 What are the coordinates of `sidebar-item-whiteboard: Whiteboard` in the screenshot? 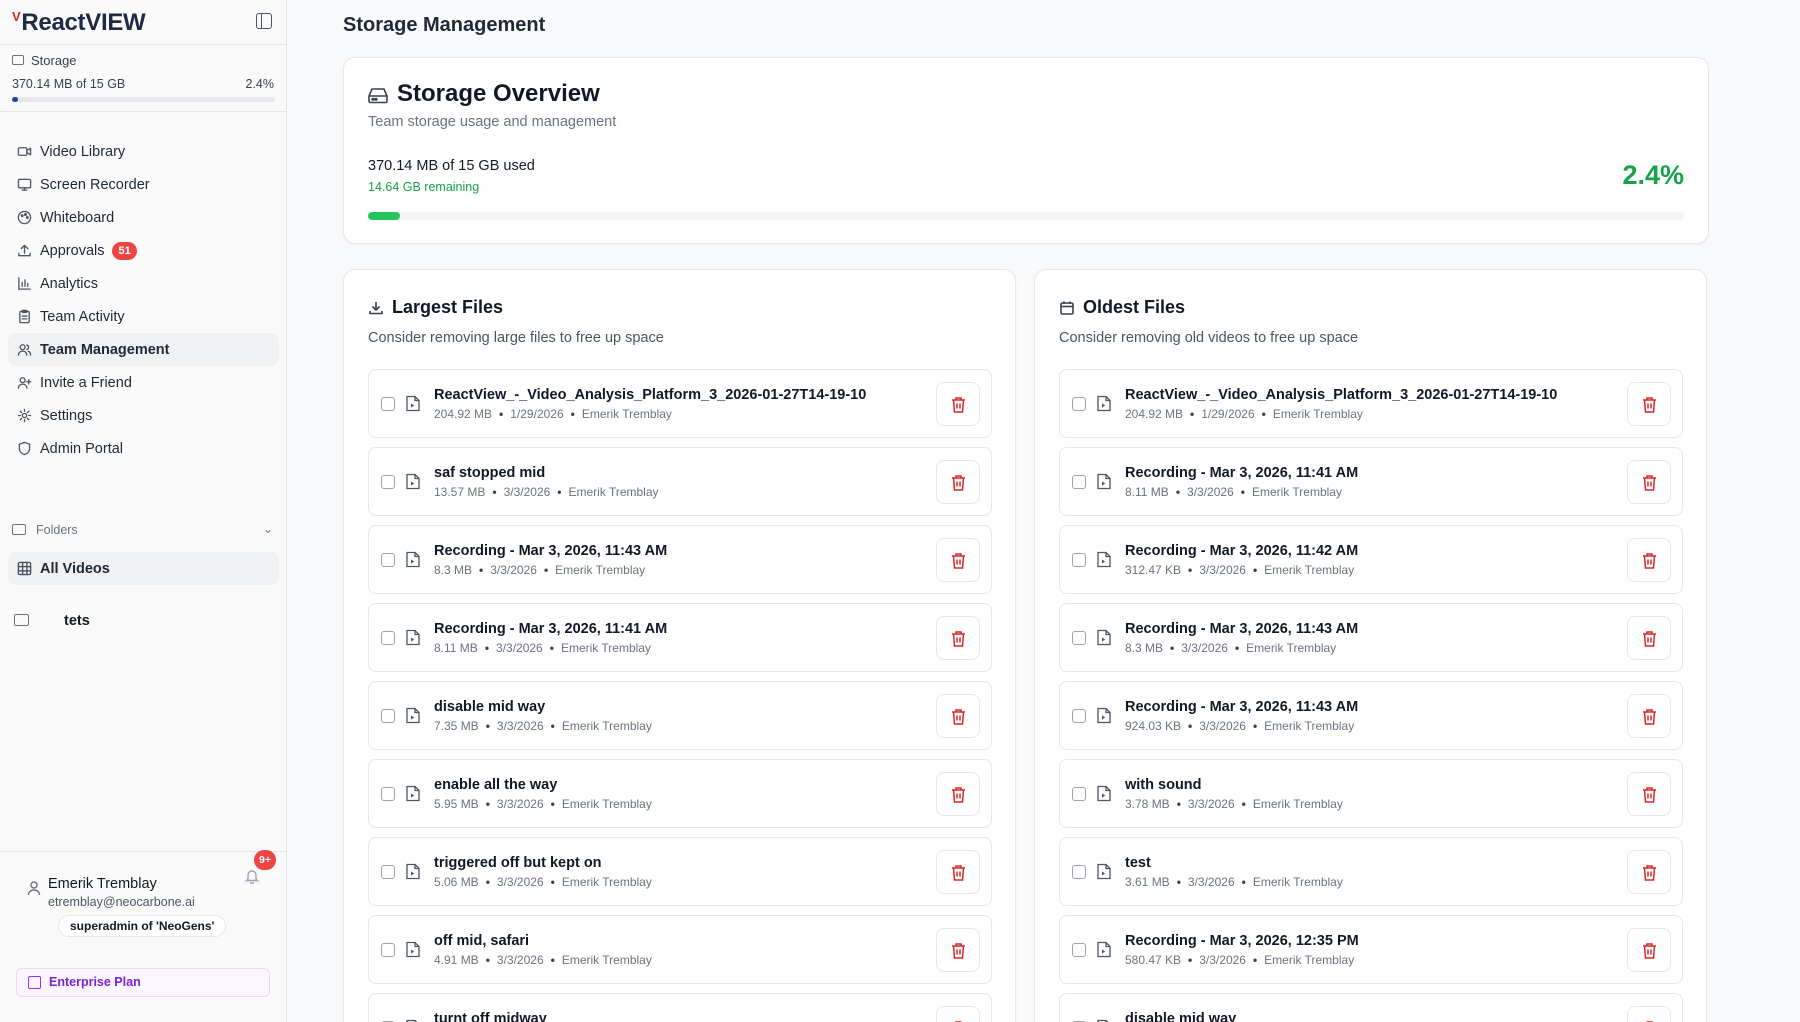 It's located at (143, 217).